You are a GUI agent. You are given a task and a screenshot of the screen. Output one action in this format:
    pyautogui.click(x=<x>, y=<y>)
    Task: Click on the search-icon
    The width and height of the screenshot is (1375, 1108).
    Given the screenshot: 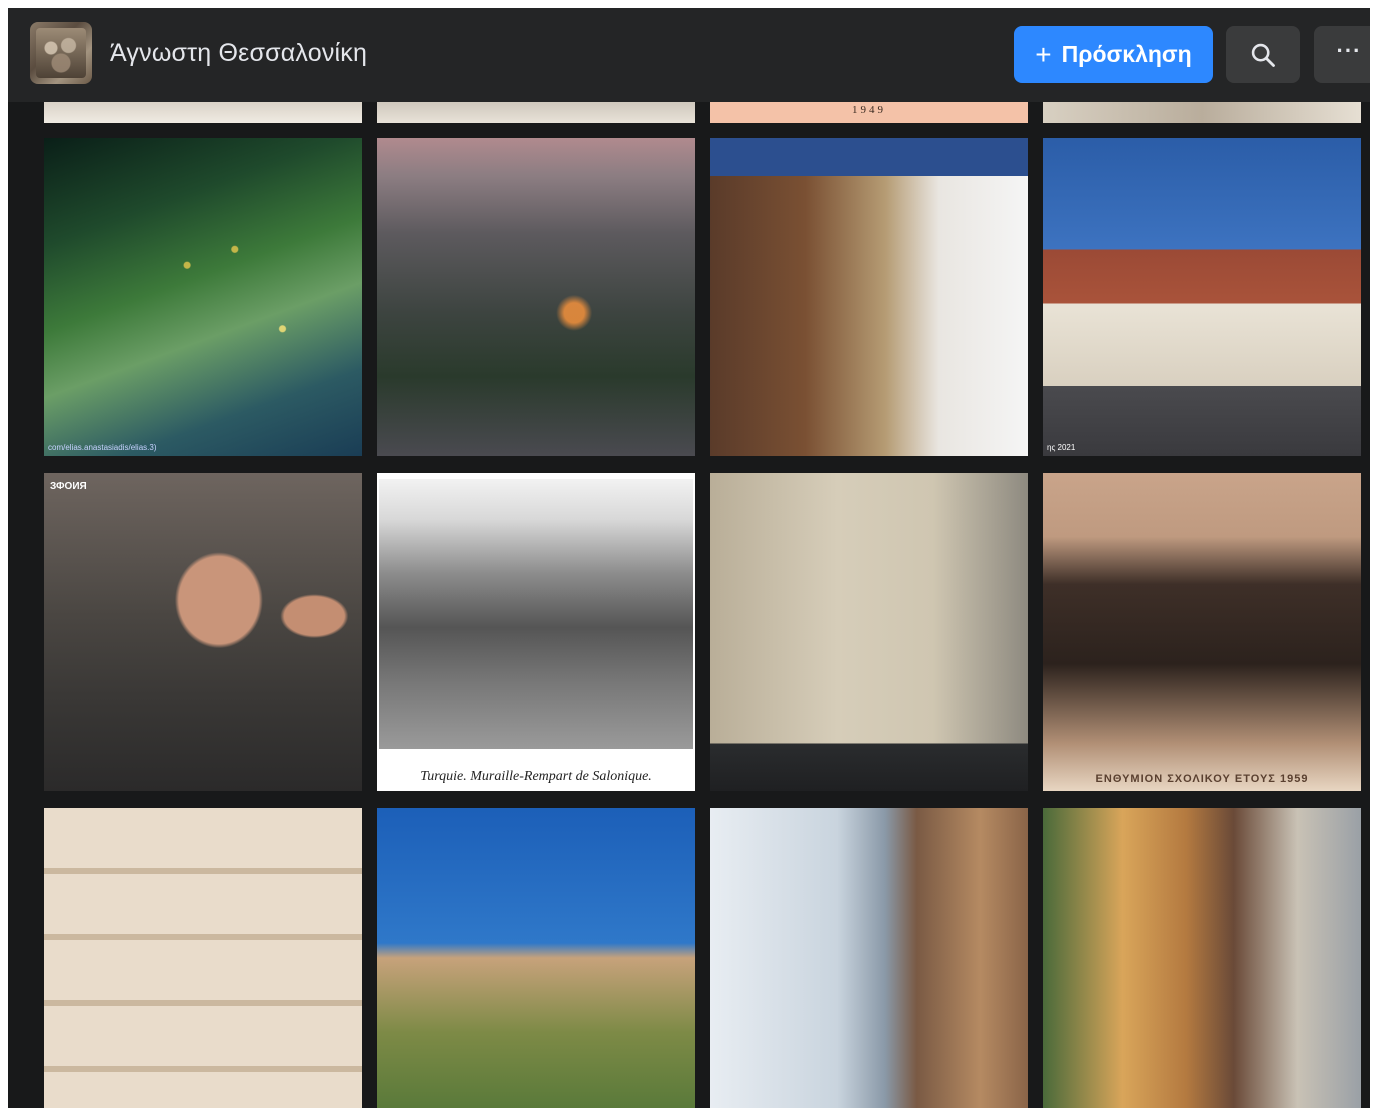 What is the action you would take?
    pyautogui.click(x=1263, y=55)
    